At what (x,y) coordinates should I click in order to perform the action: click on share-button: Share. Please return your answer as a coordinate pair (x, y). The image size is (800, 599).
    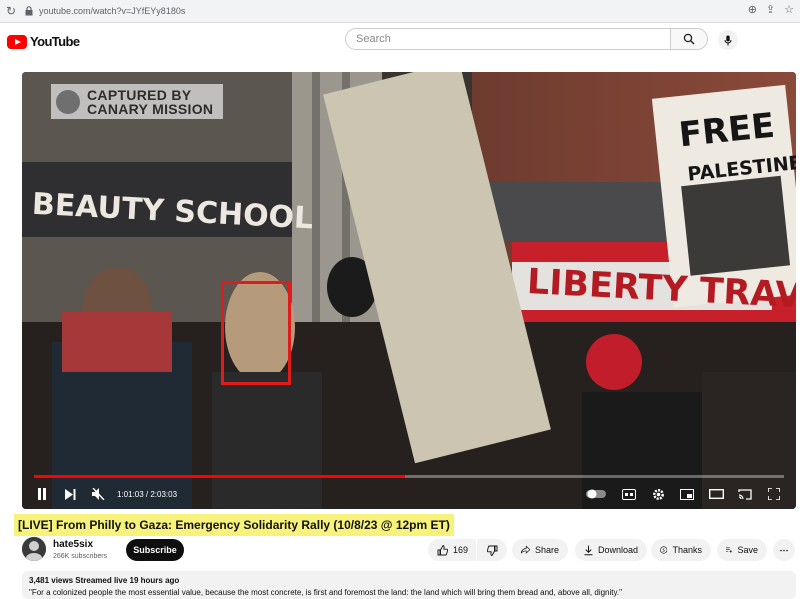
    Looking at the image, I should click on (540, 550).